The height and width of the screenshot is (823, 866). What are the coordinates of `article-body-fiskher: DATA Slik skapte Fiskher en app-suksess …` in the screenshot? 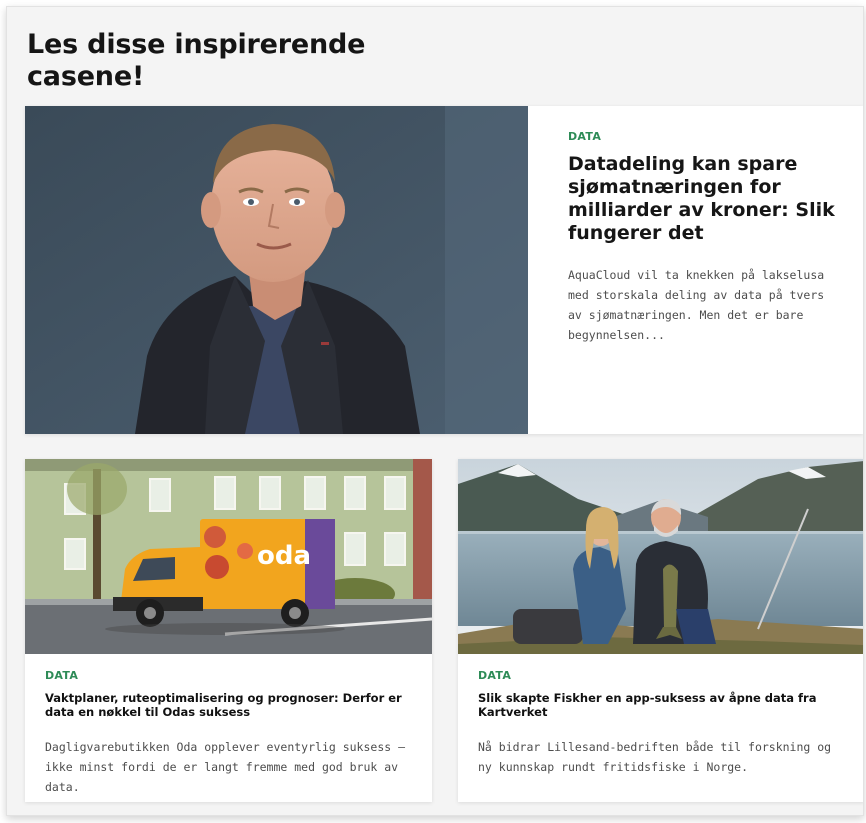 It's located at (662, 723).